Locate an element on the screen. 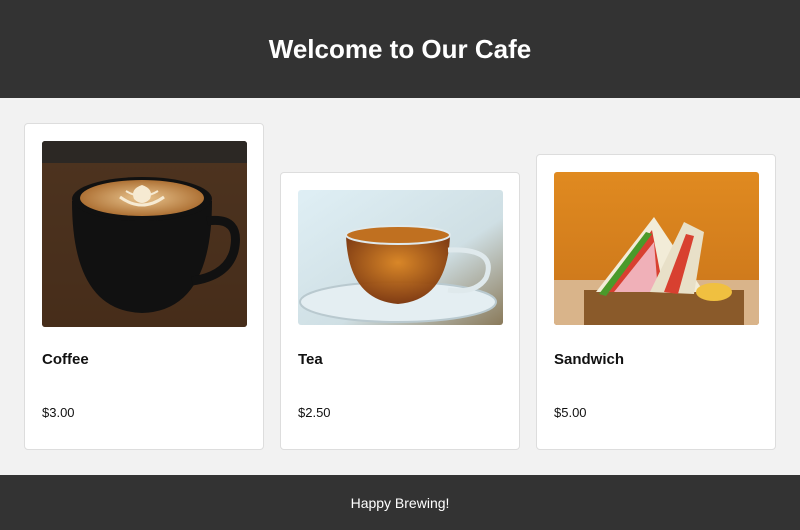 The image size is (800, 530). menu-item-price: $3.00 is located at coordinates (58, 412).